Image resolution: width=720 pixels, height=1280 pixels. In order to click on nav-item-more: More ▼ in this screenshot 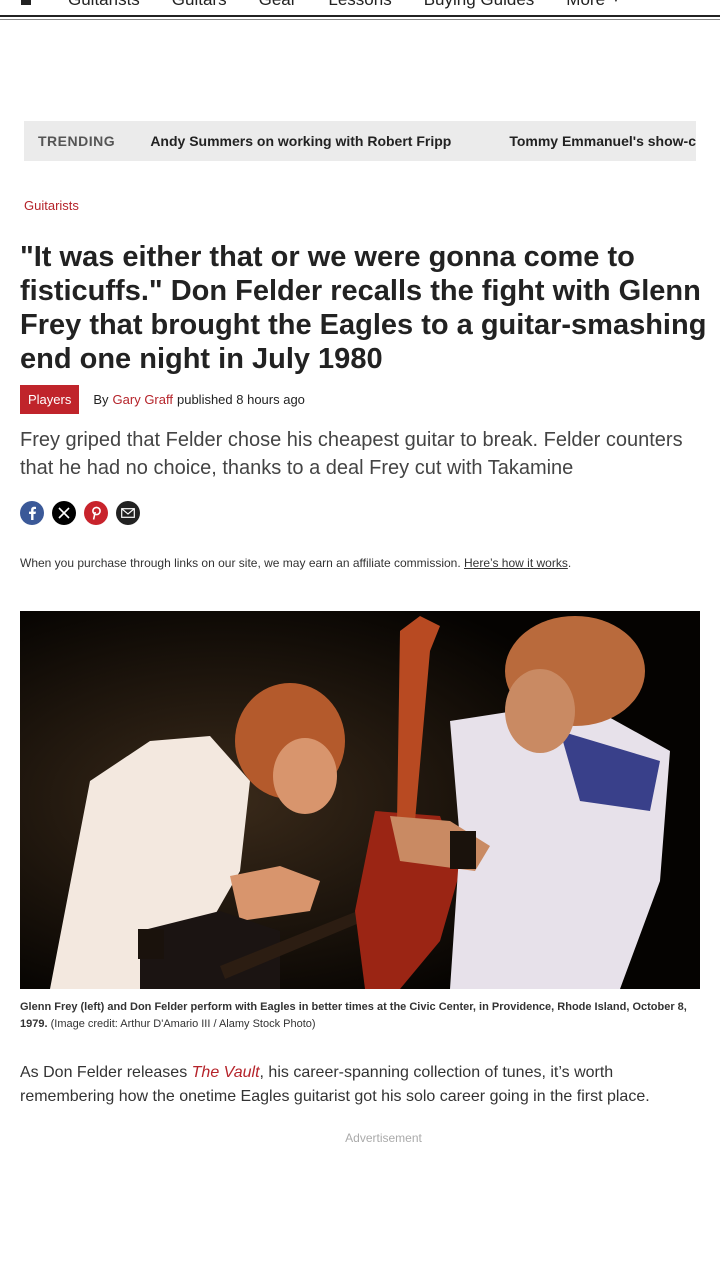, I will do `click(593, 5)`.